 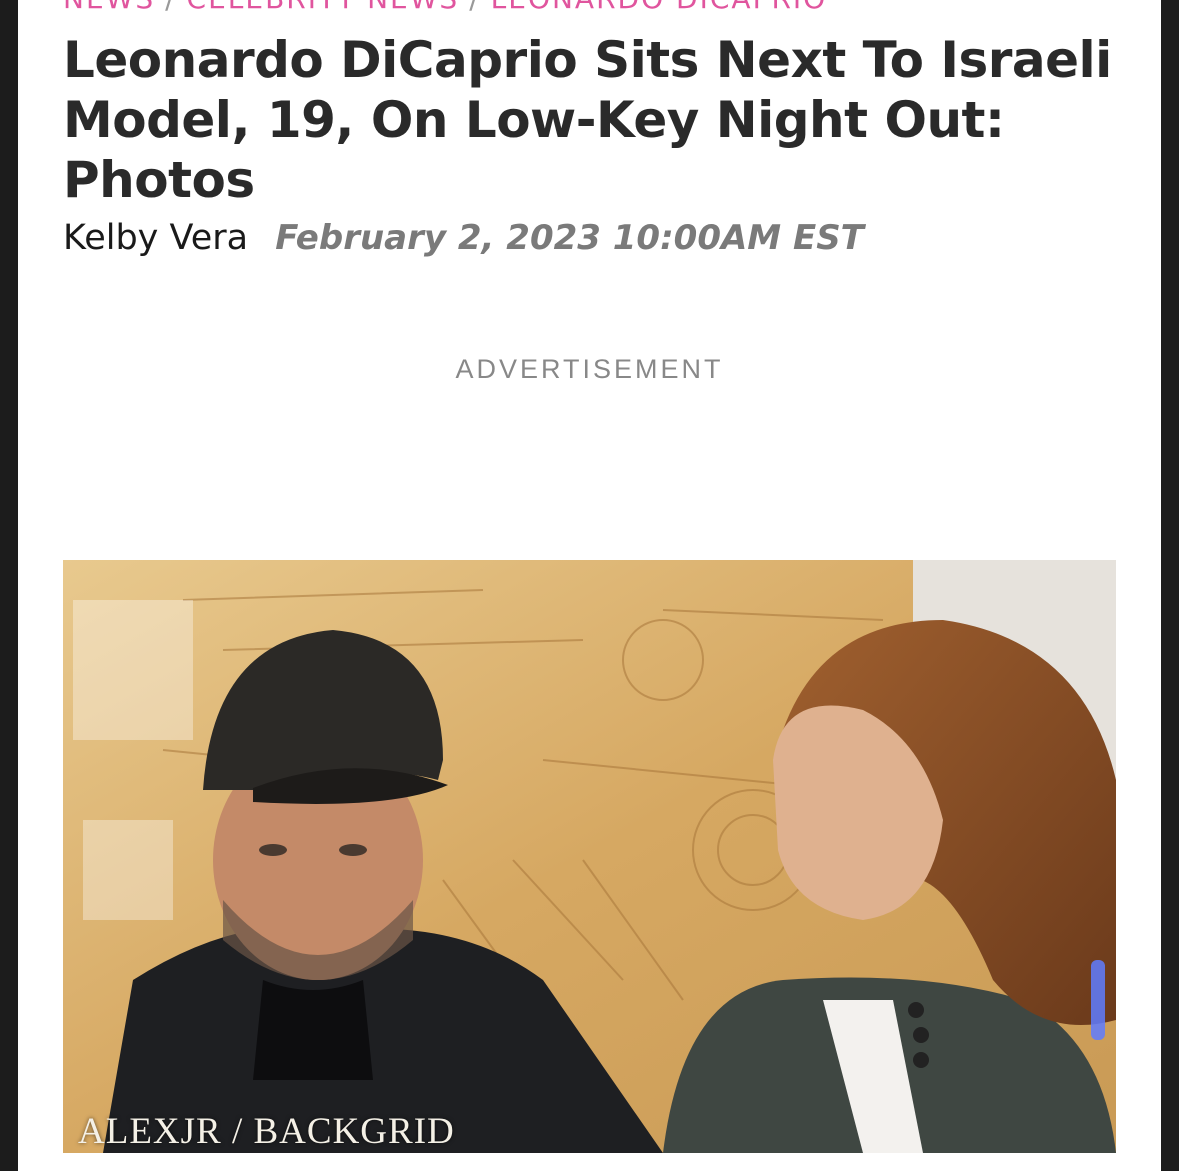 What do you see at coordinates (569, 238) in the screenshot?
I see `publish-date: February 2, 2023 10:00AM EST` at bounding box center [569, 238].